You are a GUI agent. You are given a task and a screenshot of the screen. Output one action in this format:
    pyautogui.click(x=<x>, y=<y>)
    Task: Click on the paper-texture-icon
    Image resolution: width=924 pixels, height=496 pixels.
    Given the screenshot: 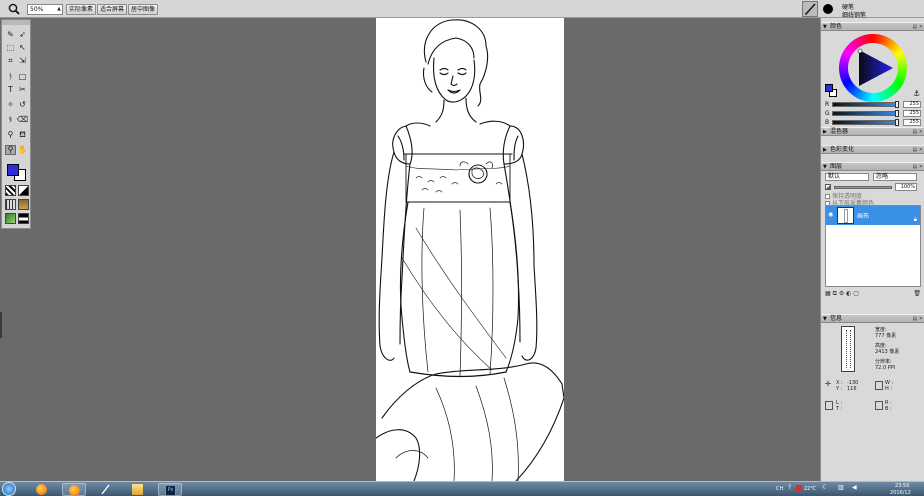 What is the action you would take?
    pyautogui.click(x=10, y=190)
    